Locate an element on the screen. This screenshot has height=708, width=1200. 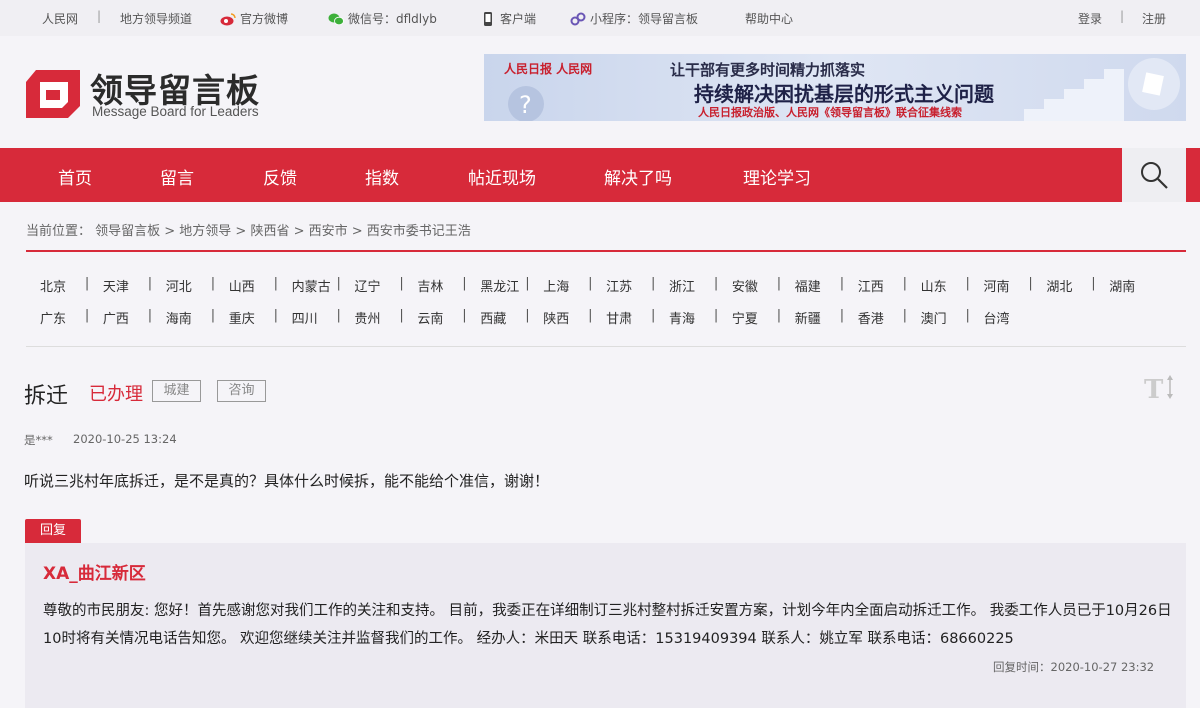
province-link: 四川 is located at coordinates (305, 317).